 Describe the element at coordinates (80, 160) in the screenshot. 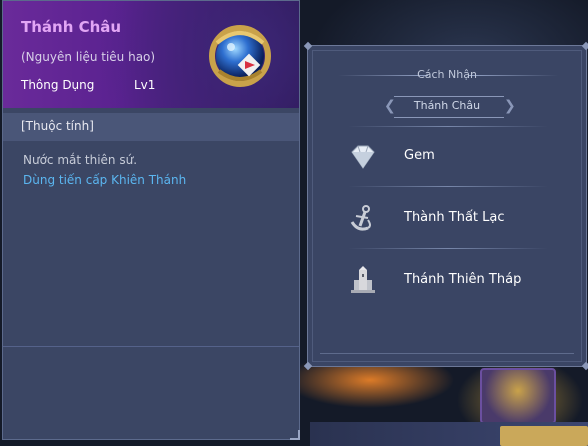

I see `item-description: Nước mắt thiên sứ.` at that location.